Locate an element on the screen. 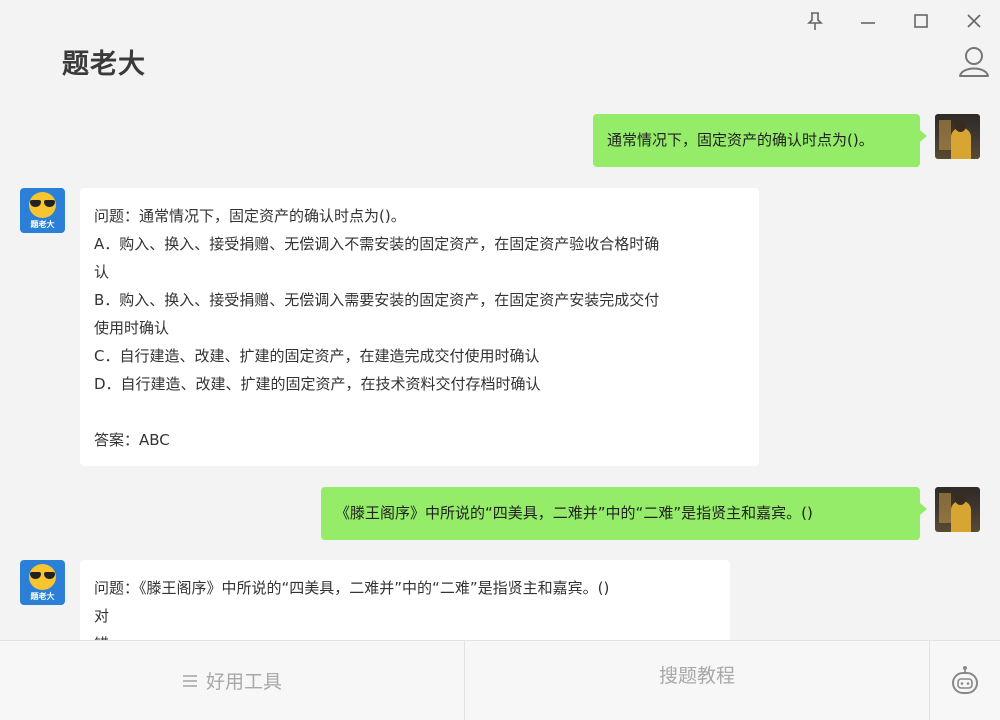 This screenshot has width=1000, height=720. answer-line: 答案：ABC is located at coordinates (132, 440).